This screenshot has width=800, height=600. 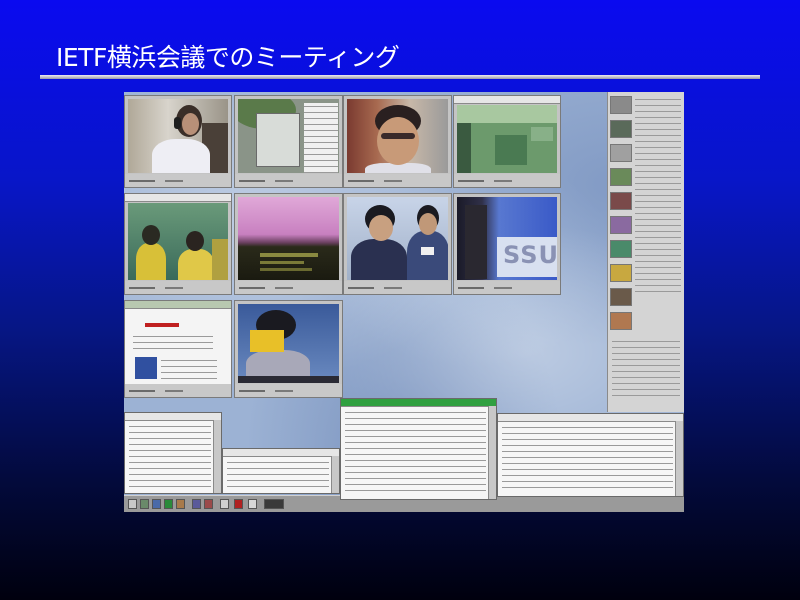 What do you see at coordinates (507, 114) in the screenshot?
I see `screen-top-area` at bounding box center [507, 114].